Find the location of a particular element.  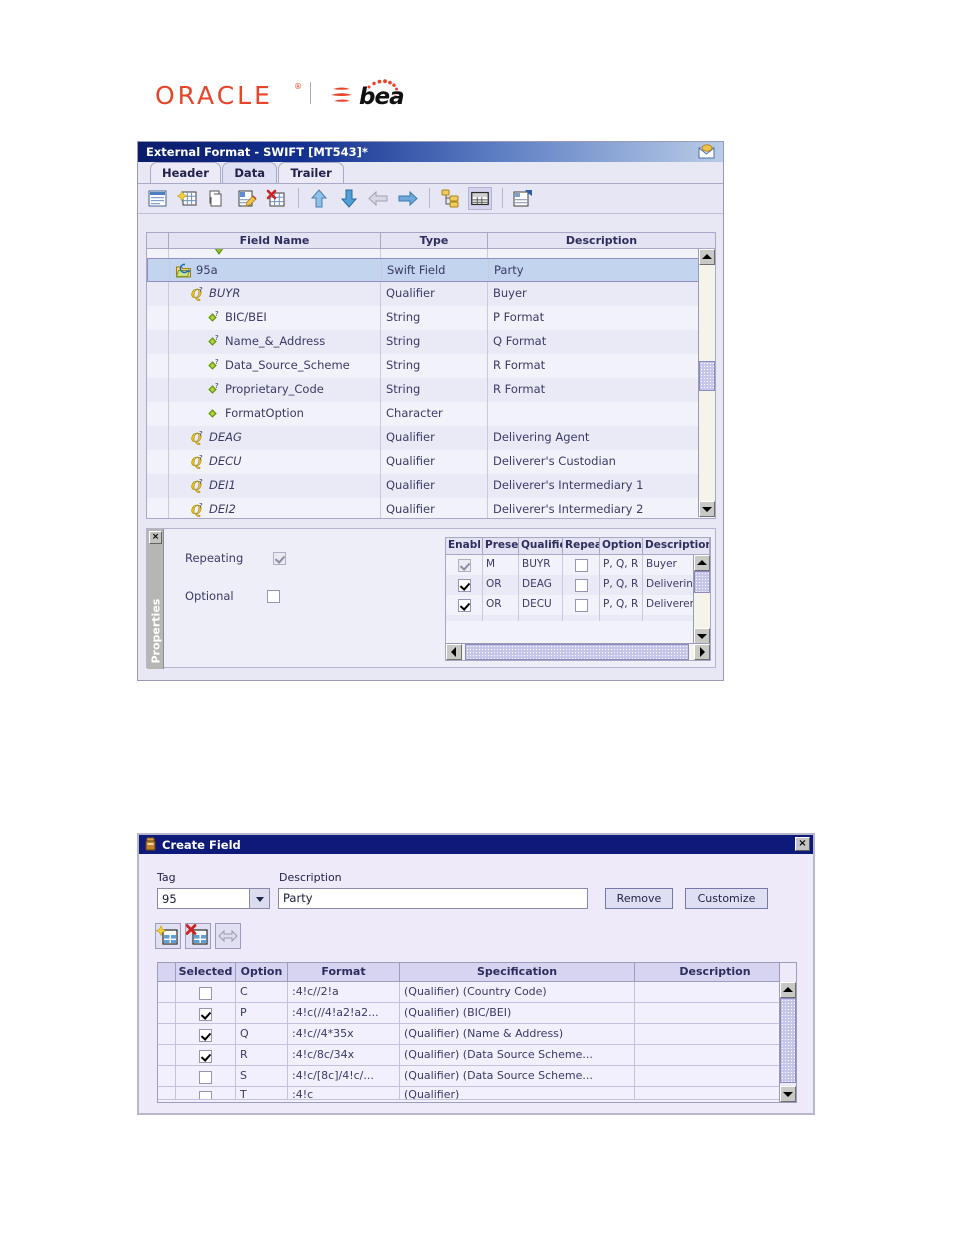

move-up-icon is located at coordinates (319, 198).